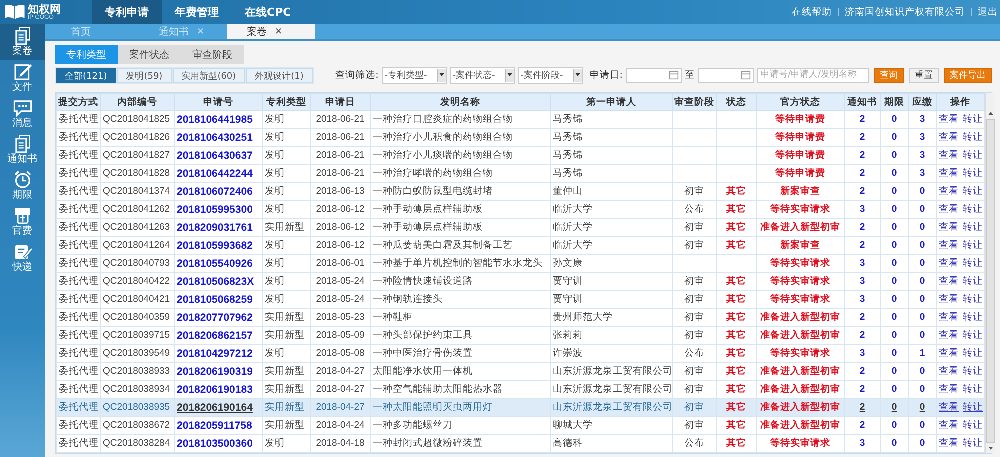  What do you see at coordinates (86, 75) in the screenshot?
I see `filter-chip: 全部(121)` at bounding box center [86, 75].